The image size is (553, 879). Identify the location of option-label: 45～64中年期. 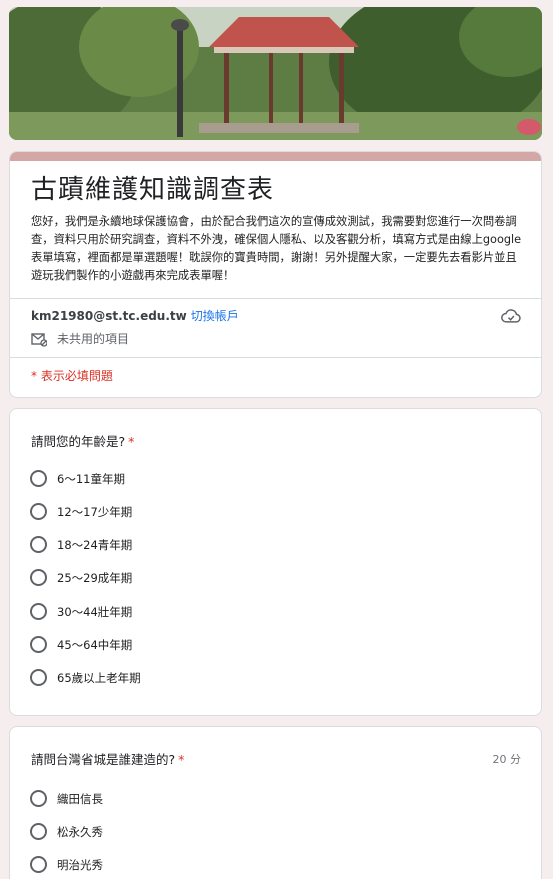
(95, 644).